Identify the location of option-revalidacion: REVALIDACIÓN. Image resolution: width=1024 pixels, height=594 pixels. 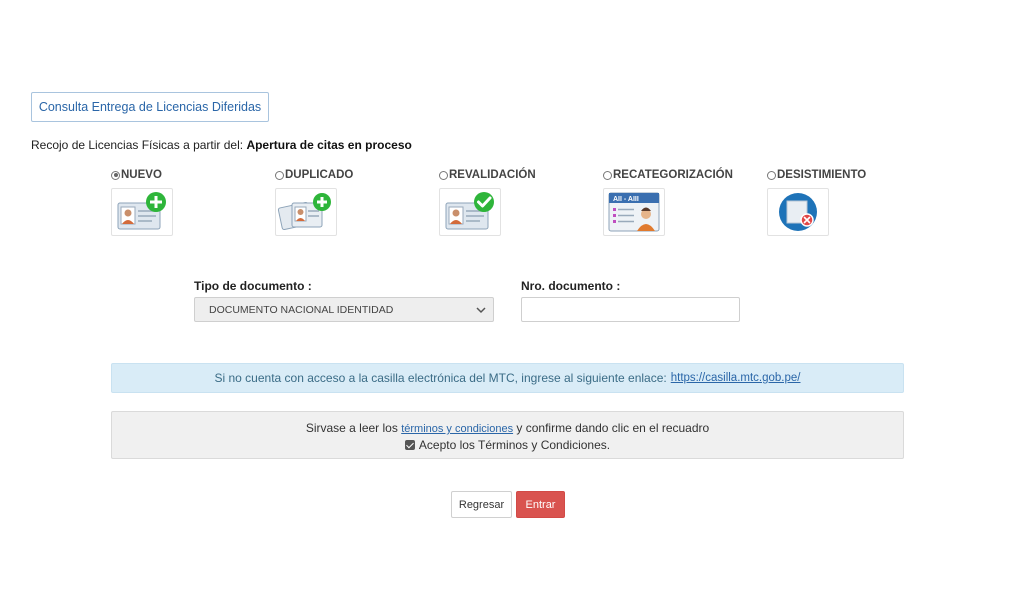
(487, 202).